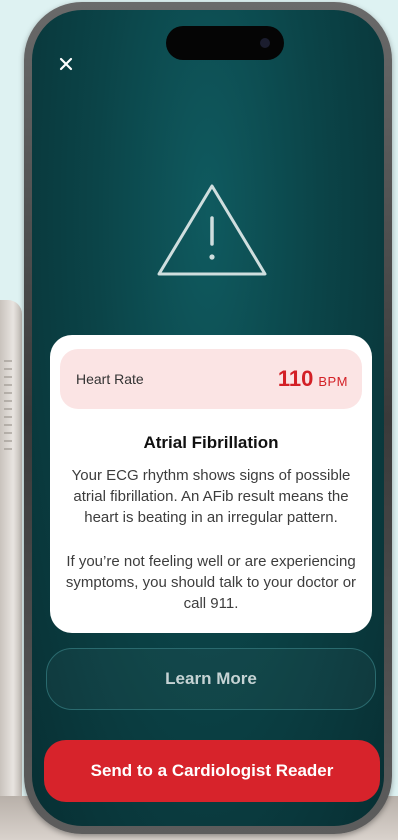 The width and height of the screenshot is (398, 840). I want to click on warning-triangle-icon, so click(212, 230).